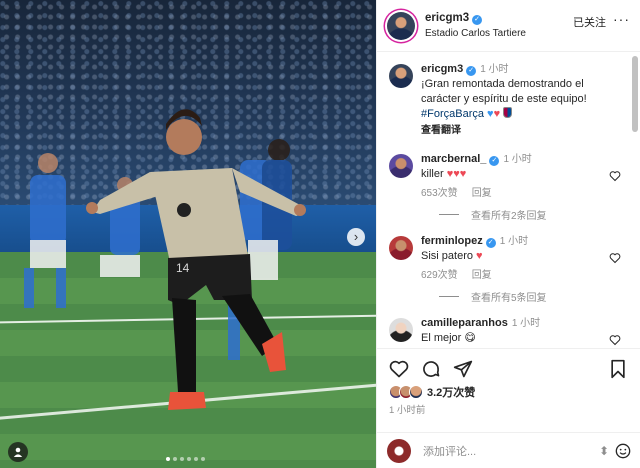  I want to click on tagged-users-button, so click(18, 452).